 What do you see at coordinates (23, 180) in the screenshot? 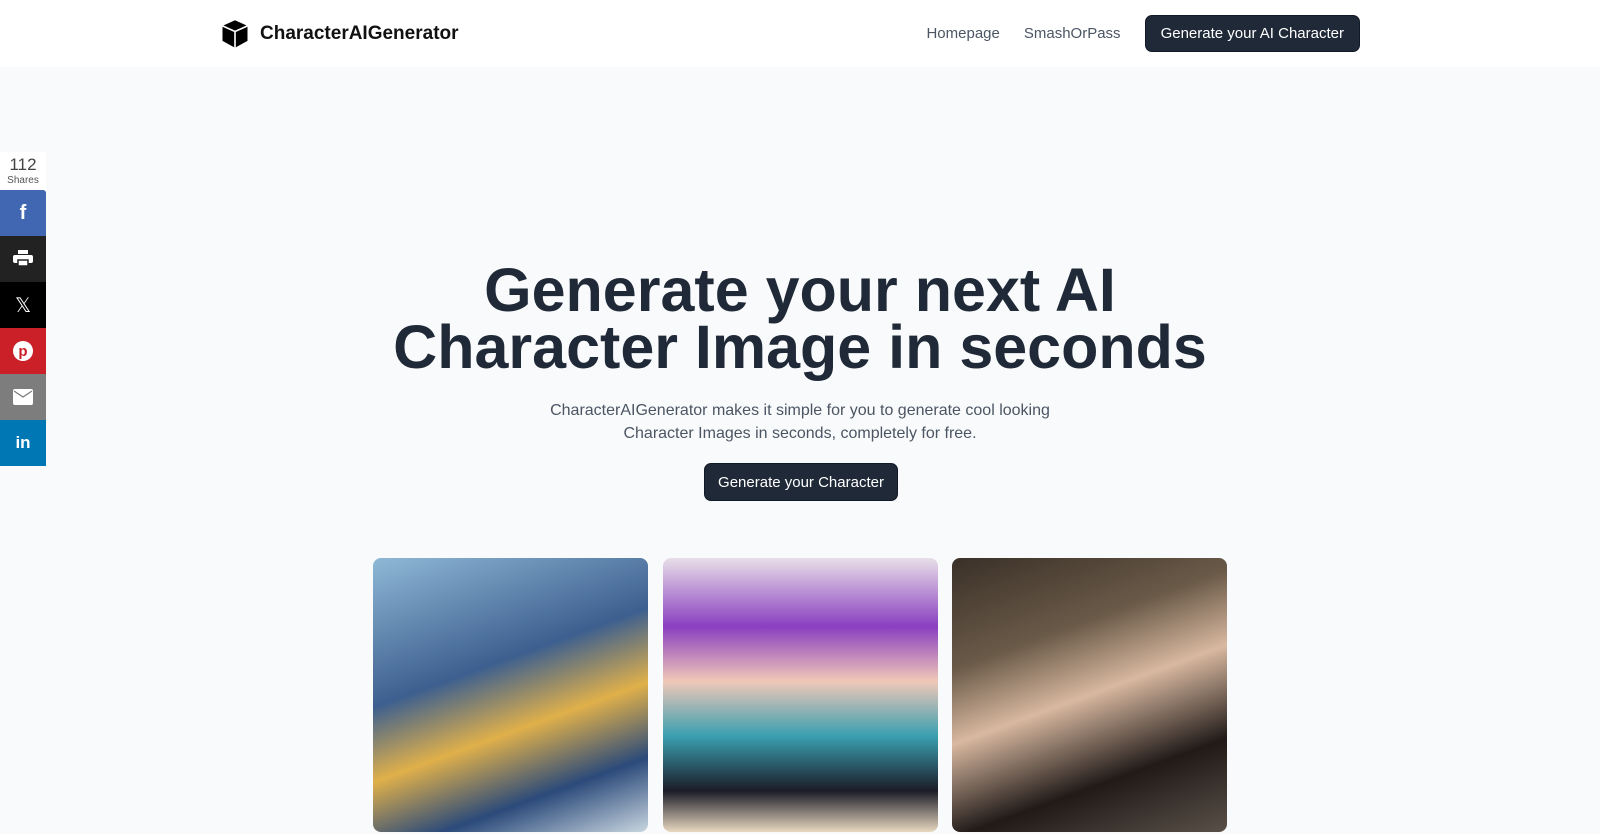
I see `share-count-label: Shares` at bounding box center [23, 180].